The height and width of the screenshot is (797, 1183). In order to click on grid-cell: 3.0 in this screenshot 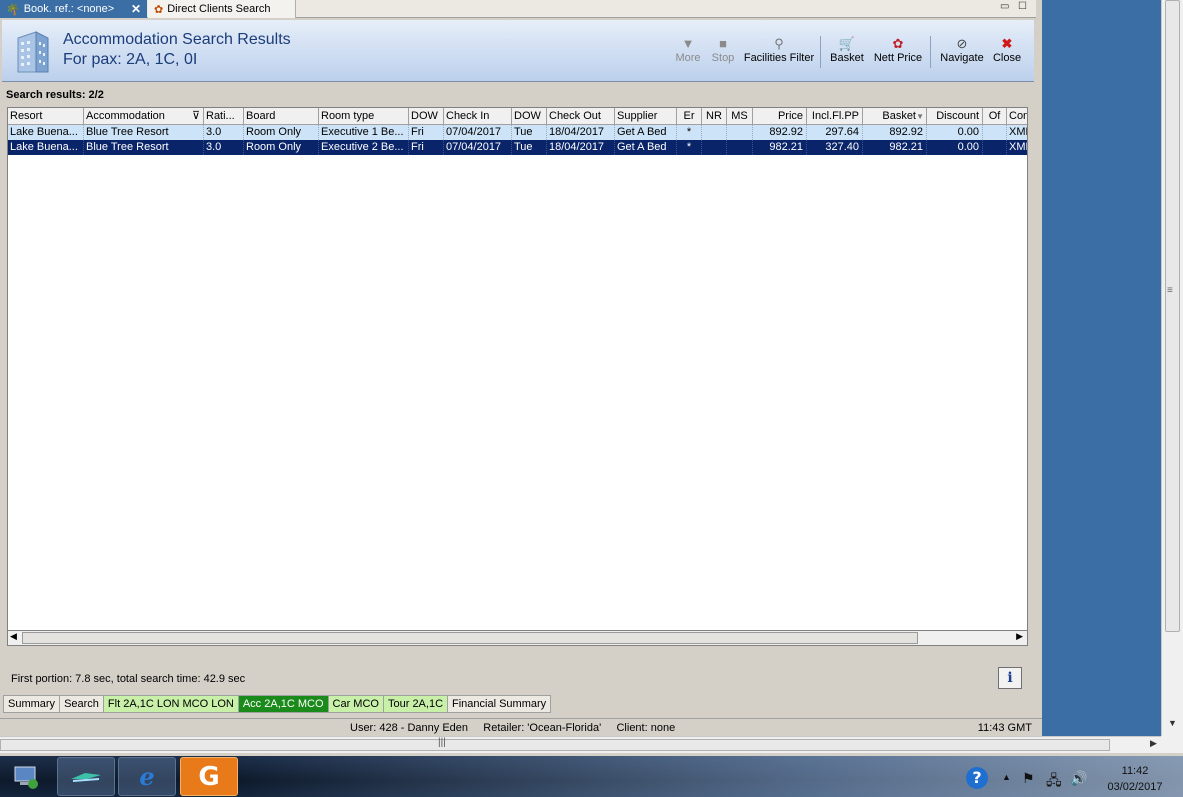, I will do `click(224, 132)`.